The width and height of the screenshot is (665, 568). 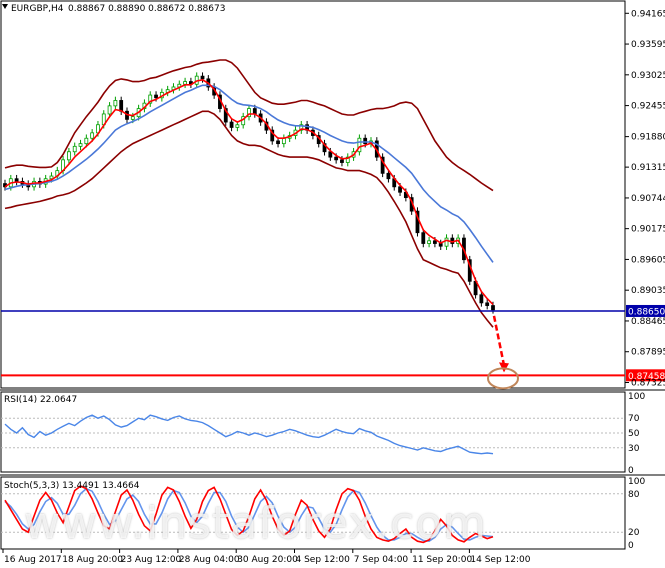 What do you see at coordinates (634, 449) in the screenshot?
I see `rsi-tick-label: 30` at bounding box center [634, 449].